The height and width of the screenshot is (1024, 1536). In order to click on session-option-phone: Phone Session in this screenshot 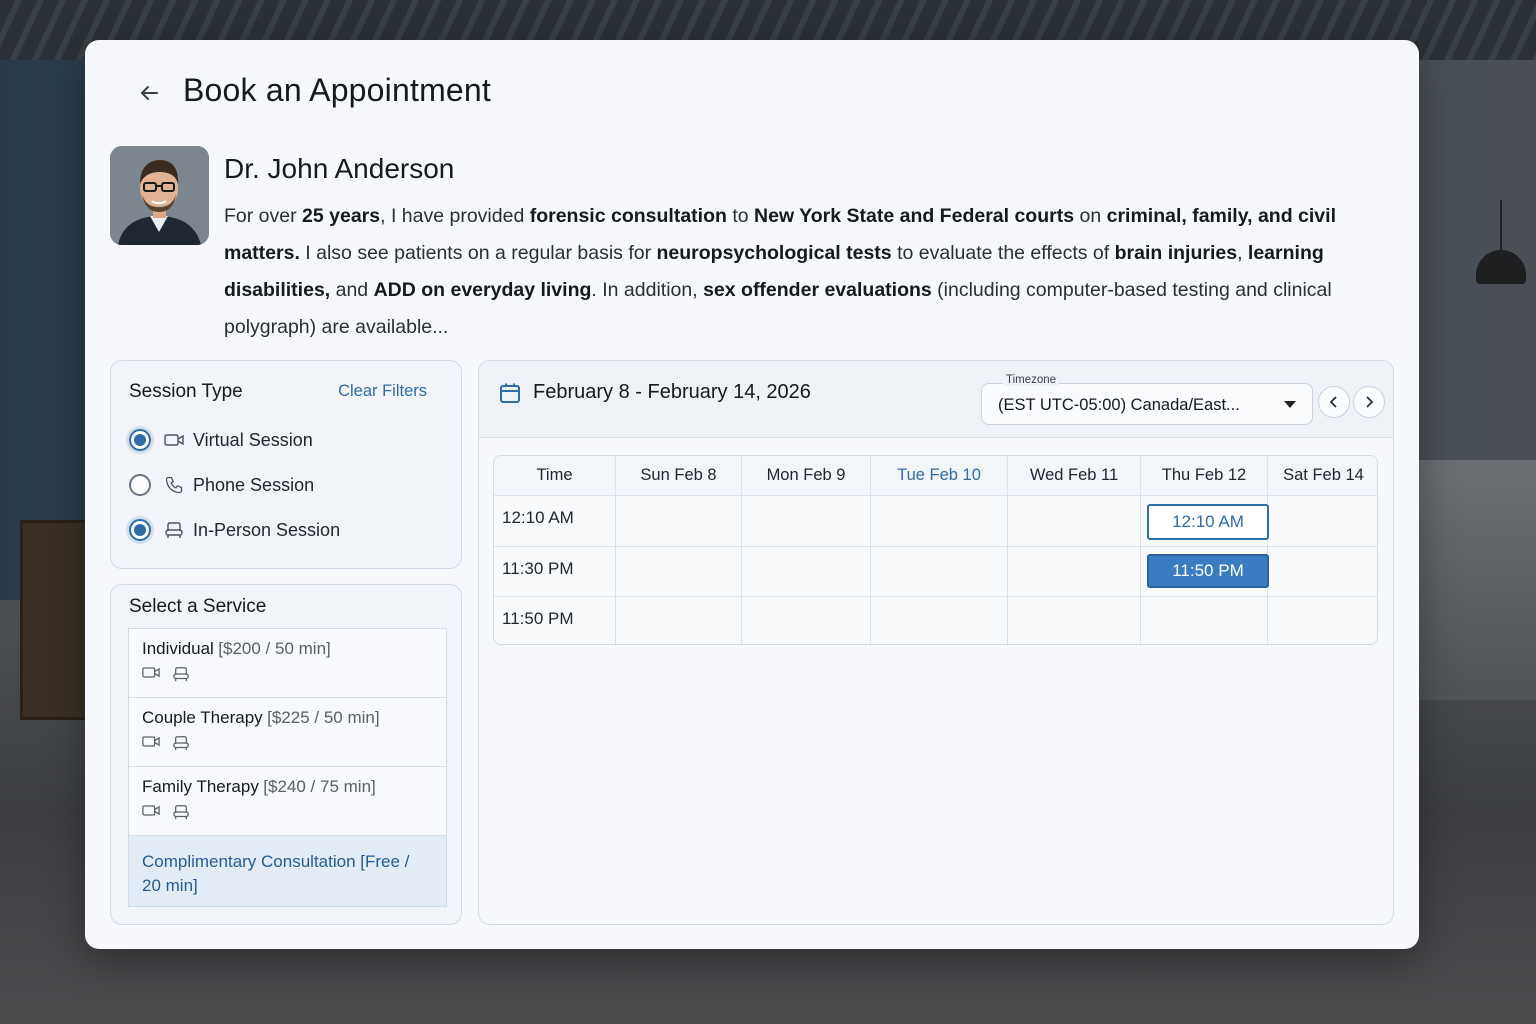, I will do `click(221, 485)`.